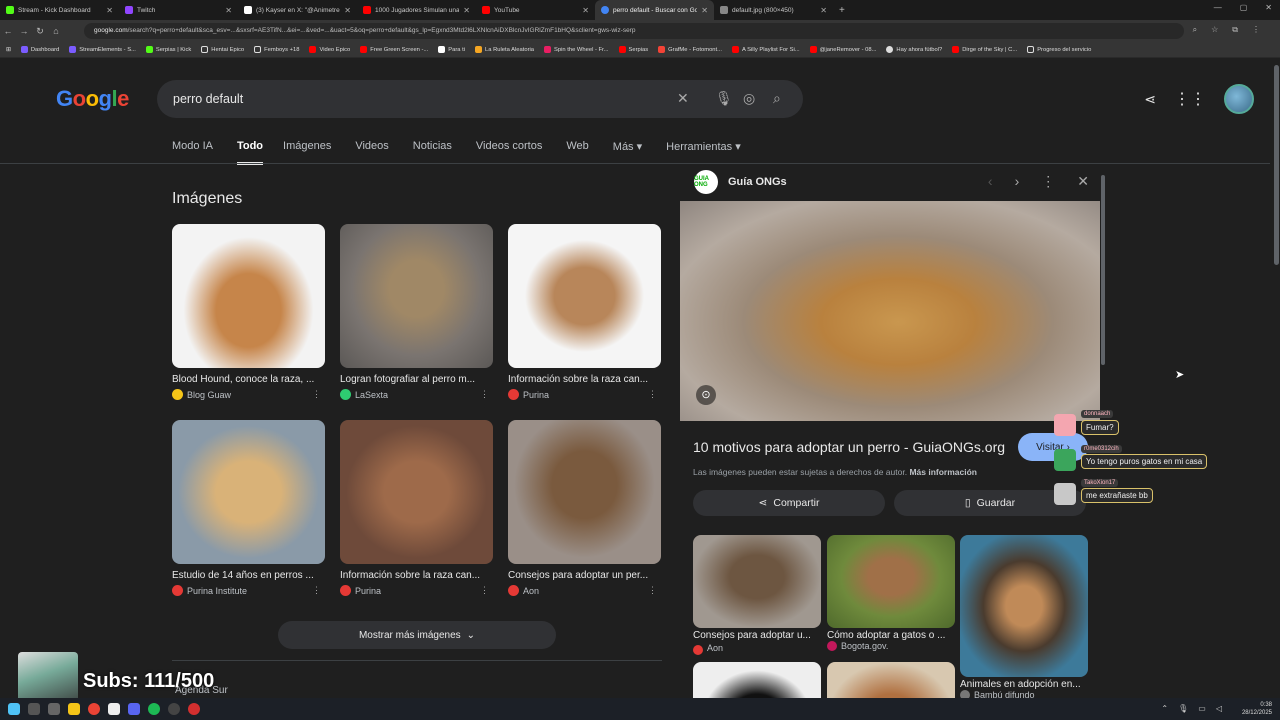 The width and height of the screenshot is (1280, 720). I want to click on bookmark: La Ruleta Aleatoria, so click(504, 49).